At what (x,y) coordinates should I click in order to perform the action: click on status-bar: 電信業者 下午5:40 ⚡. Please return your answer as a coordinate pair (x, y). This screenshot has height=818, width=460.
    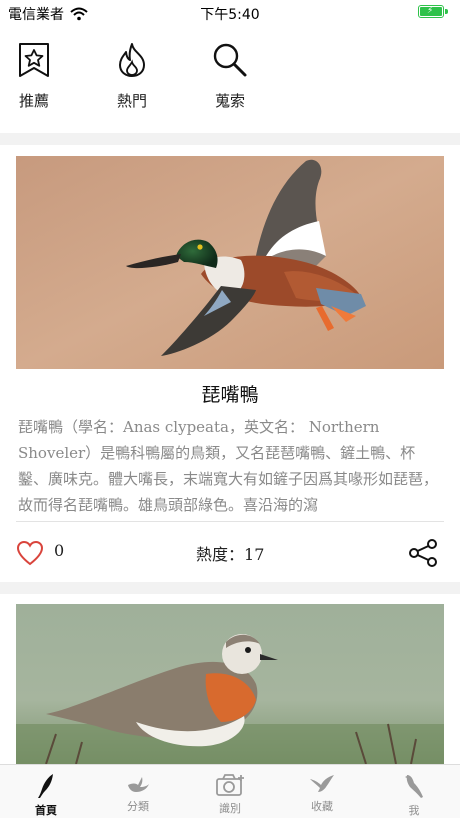
    Looking at the image, I should click on (230, 13).